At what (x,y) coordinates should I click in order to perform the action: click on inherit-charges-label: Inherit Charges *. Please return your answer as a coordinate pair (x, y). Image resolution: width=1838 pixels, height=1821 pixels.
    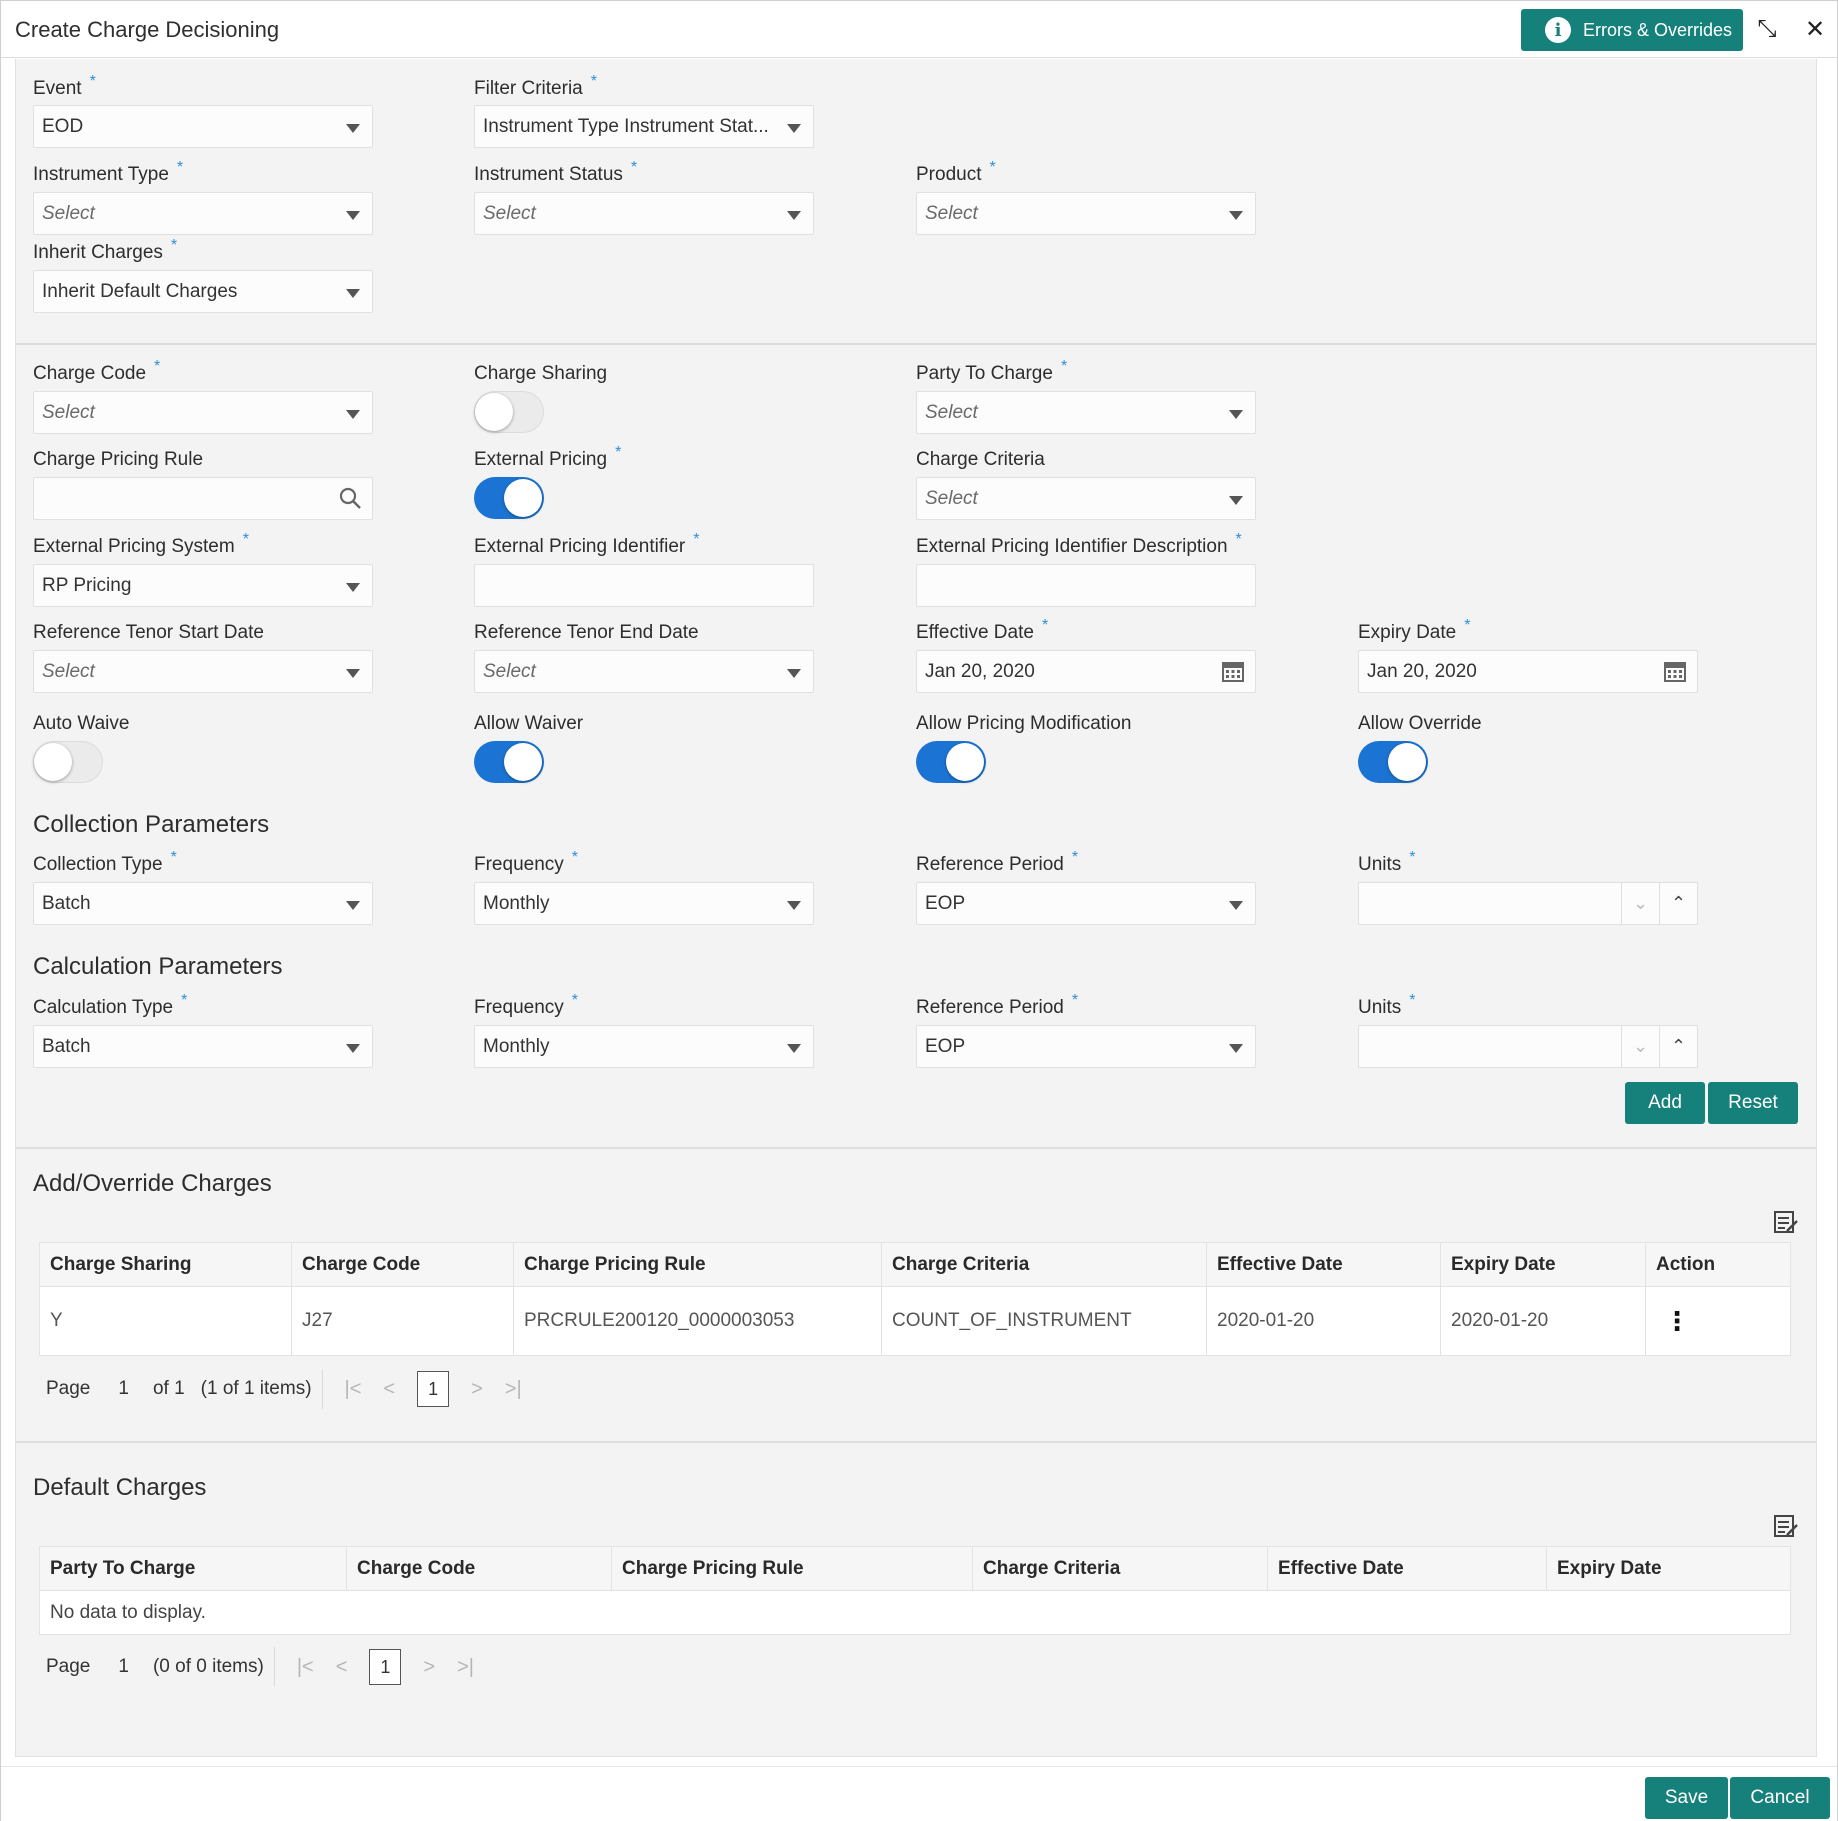
    Looking at the image, I should click on (105, 250).